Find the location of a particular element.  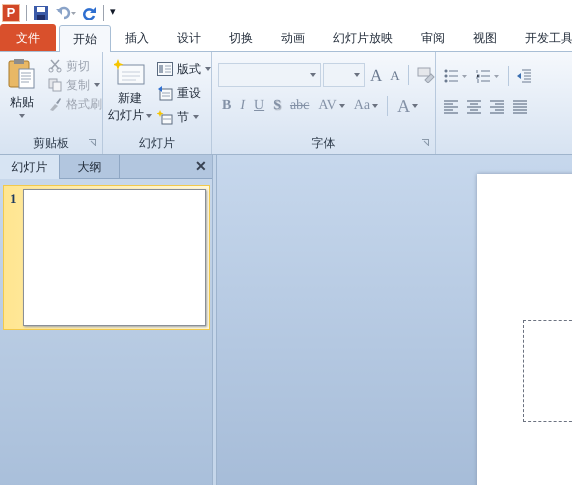

slide-number: 1 is located at coordinates (12, 199).